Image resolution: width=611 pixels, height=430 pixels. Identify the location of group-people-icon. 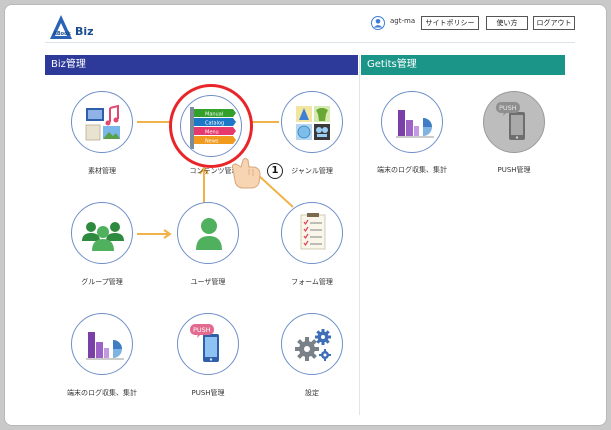
(103, 236).